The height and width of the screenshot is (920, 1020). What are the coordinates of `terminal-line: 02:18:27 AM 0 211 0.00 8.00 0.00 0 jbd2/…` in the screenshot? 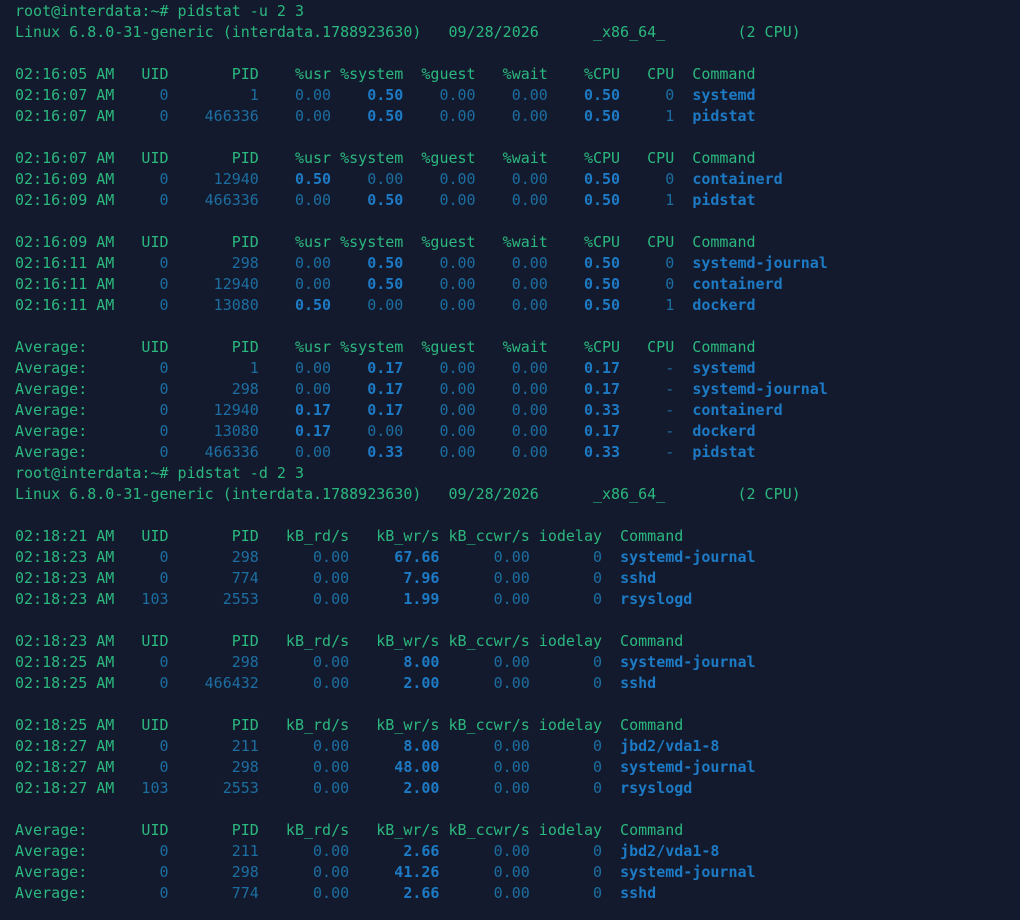 It's located at (517, 746).